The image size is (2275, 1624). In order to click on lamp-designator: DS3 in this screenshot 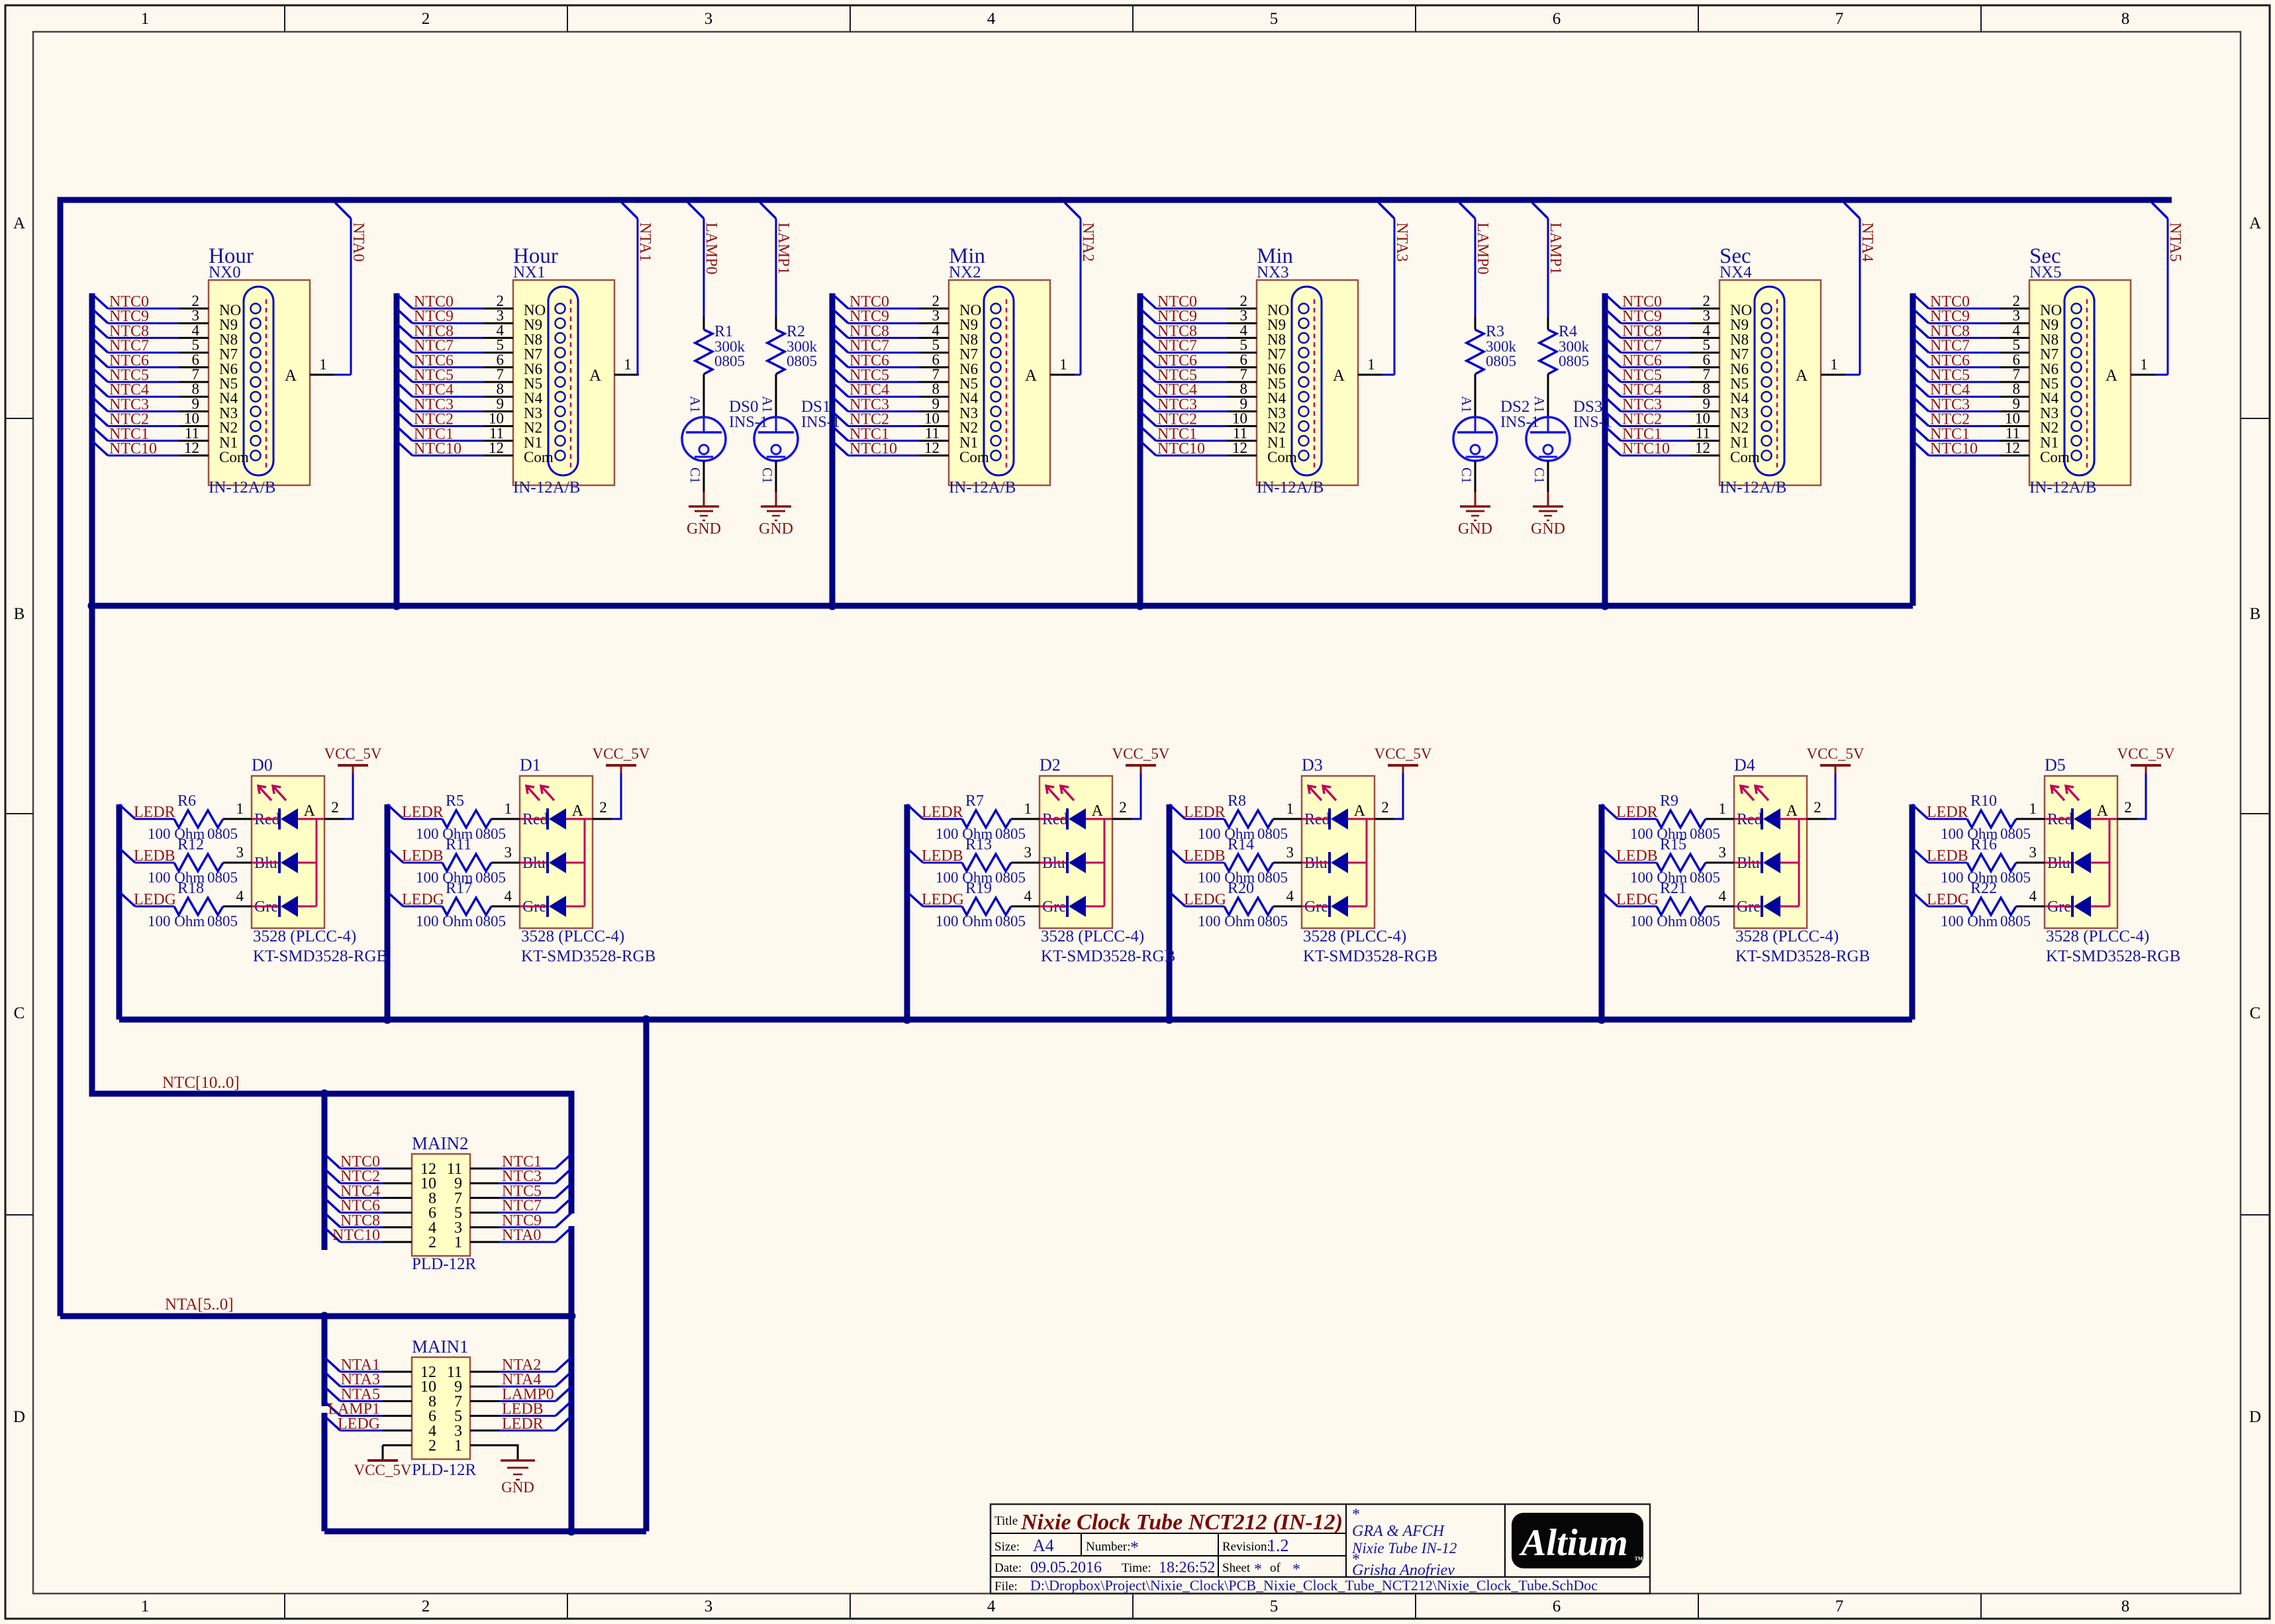, I will do `click(1587, 407)`.